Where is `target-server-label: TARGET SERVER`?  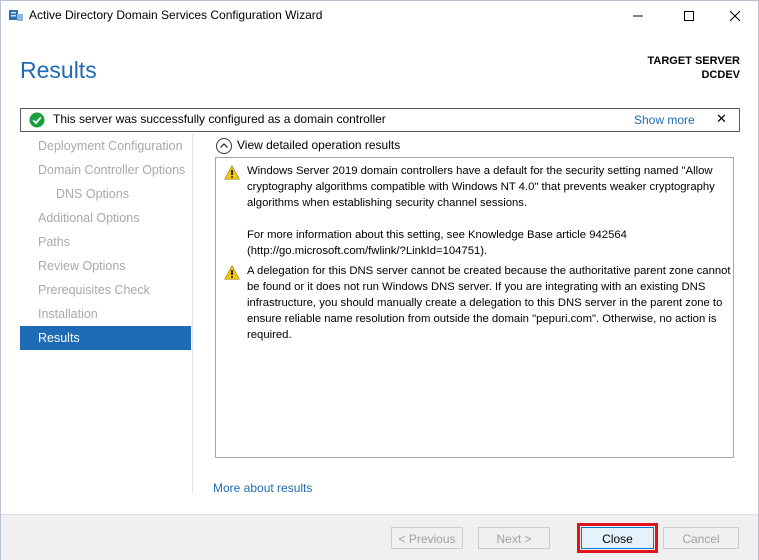 target-server-label: TARGET SERVER is located at coordinates (694, 61).